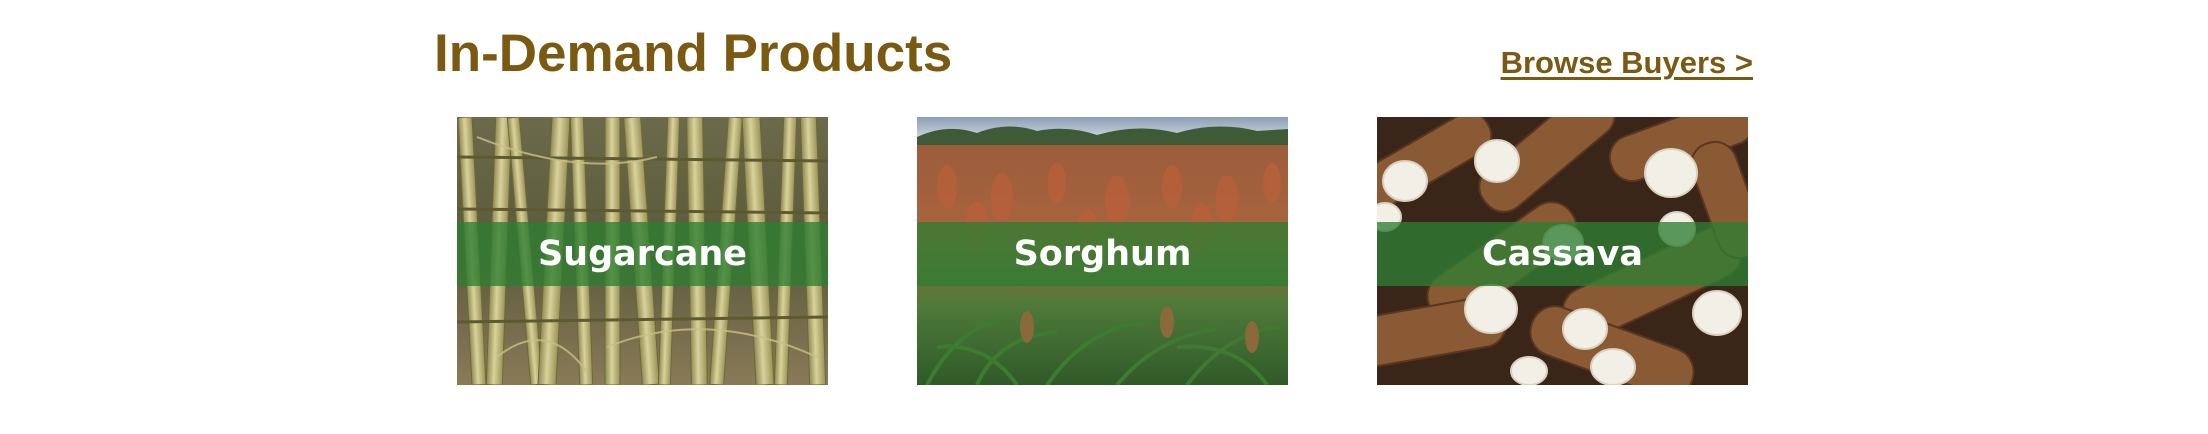  Describe the element at coordinates (1102, 254) in the screenshot. I see `sorghum-label: Sorghum` at that location.